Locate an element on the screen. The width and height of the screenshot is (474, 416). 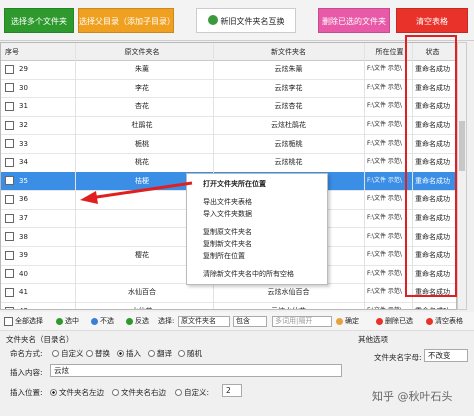
confirm-button: 确定 is located at coordinates (347, 321).